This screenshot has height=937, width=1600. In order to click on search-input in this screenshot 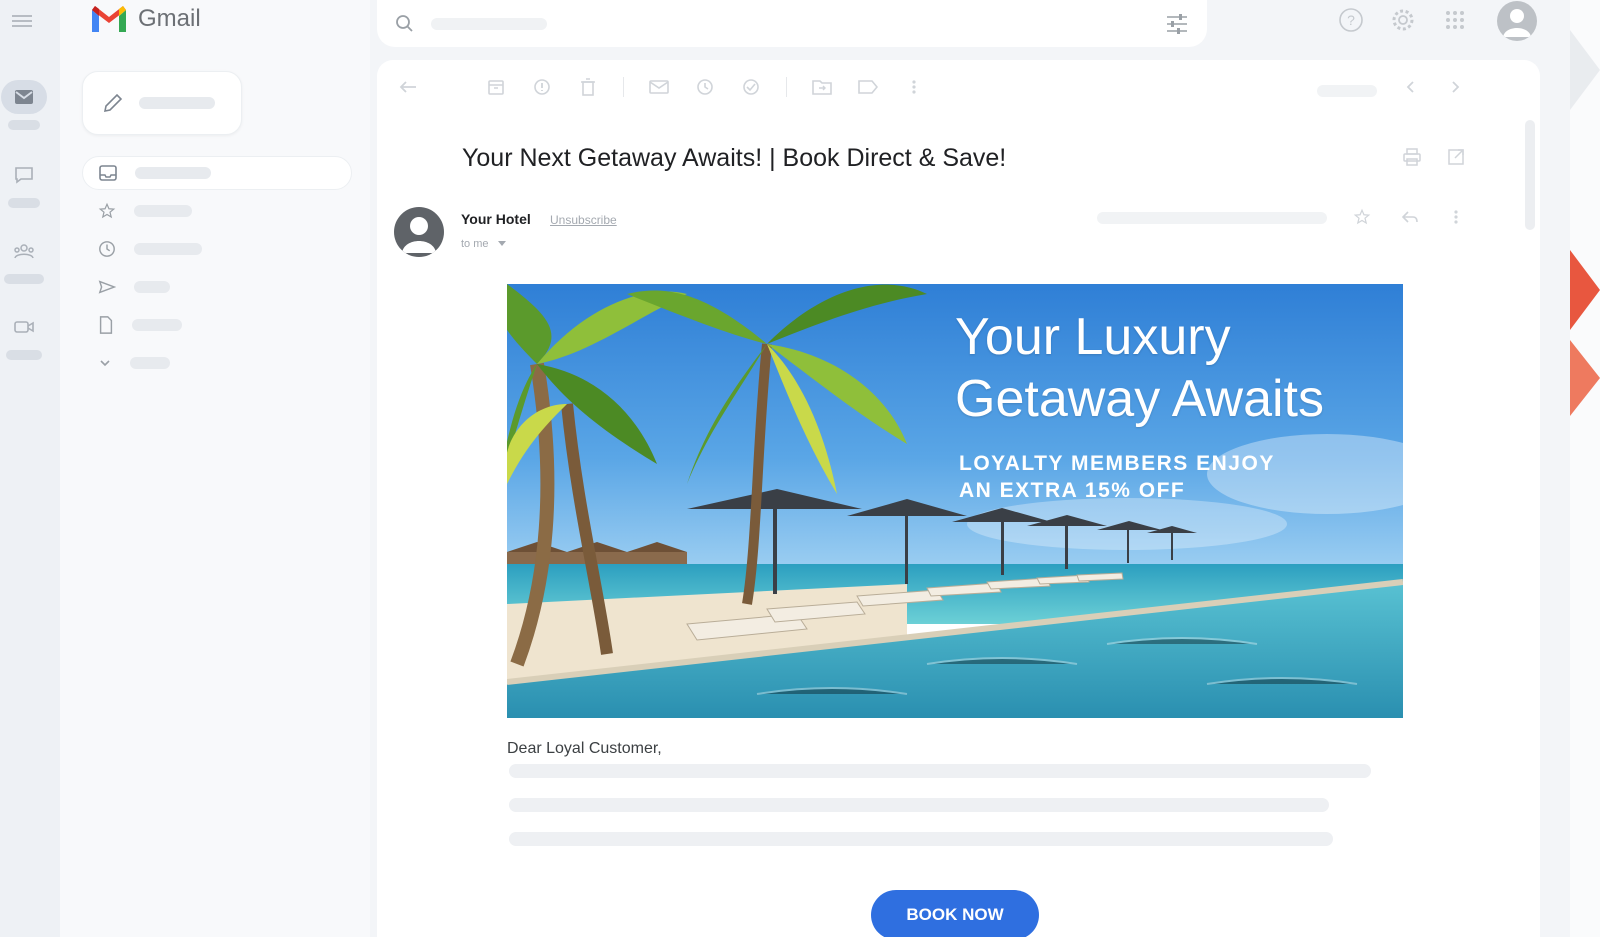, I will do `click(489, 23)`.